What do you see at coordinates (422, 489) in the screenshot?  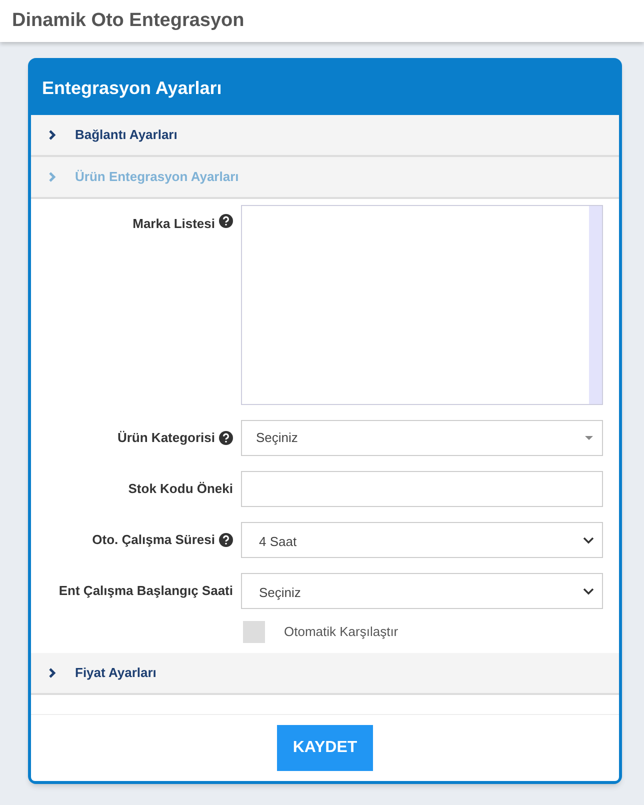 I see `text-field` at bounding box center [422, 489].